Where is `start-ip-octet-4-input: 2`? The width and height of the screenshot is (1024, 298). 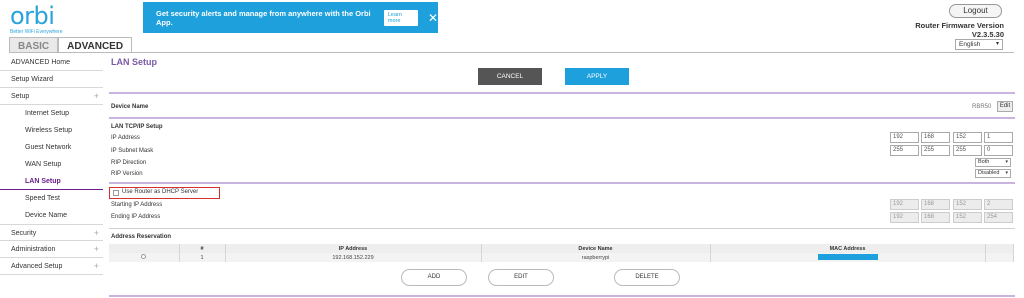 start-ip-octet-4-input: 2 is located at coordinates (998, 204).